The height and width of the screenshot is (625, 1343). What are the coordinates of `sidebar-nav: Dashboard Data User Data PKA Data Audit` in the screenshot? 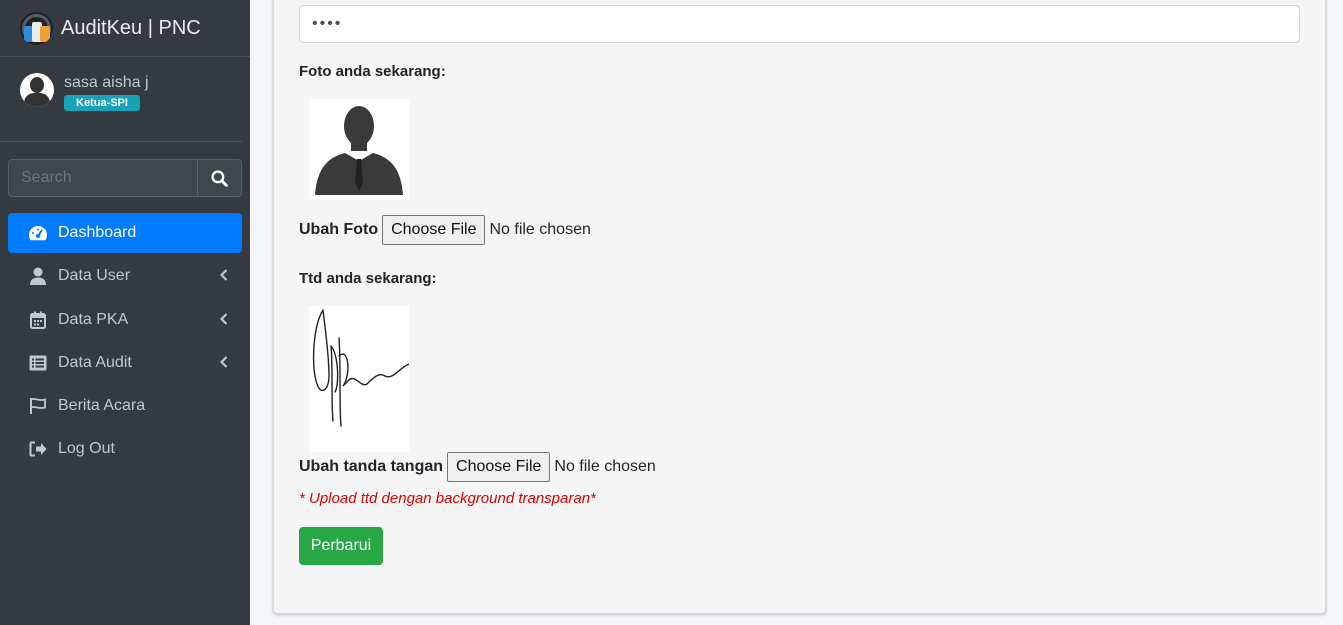 It's located at (125, 343).